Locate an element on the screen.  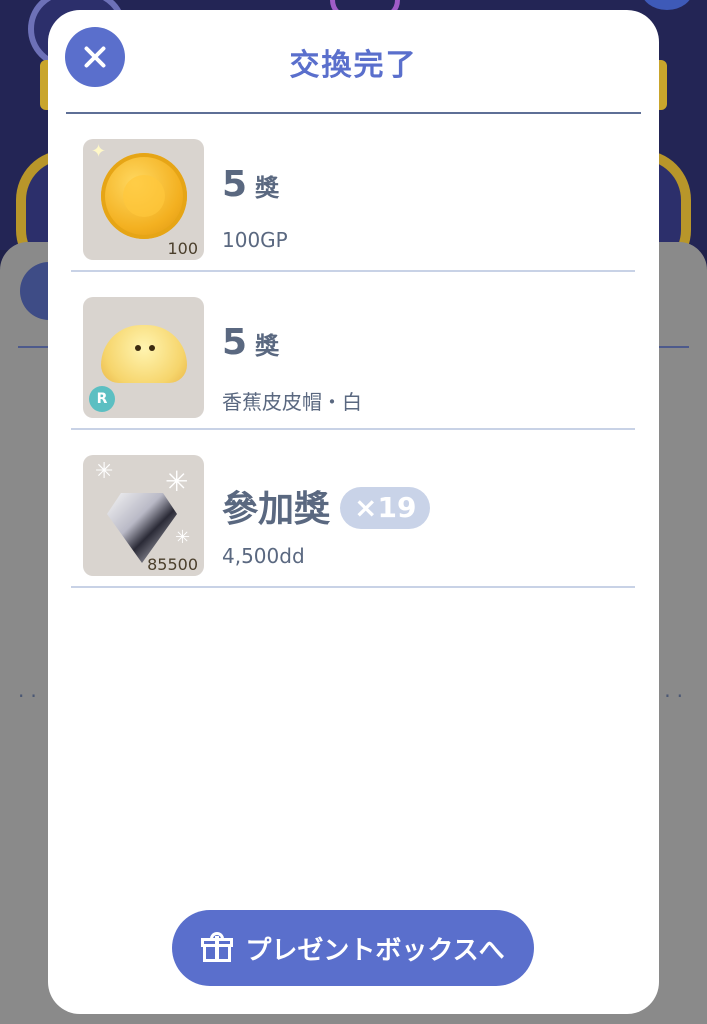
sparkle-icon: ✦ is located at coordinates (99, 151).